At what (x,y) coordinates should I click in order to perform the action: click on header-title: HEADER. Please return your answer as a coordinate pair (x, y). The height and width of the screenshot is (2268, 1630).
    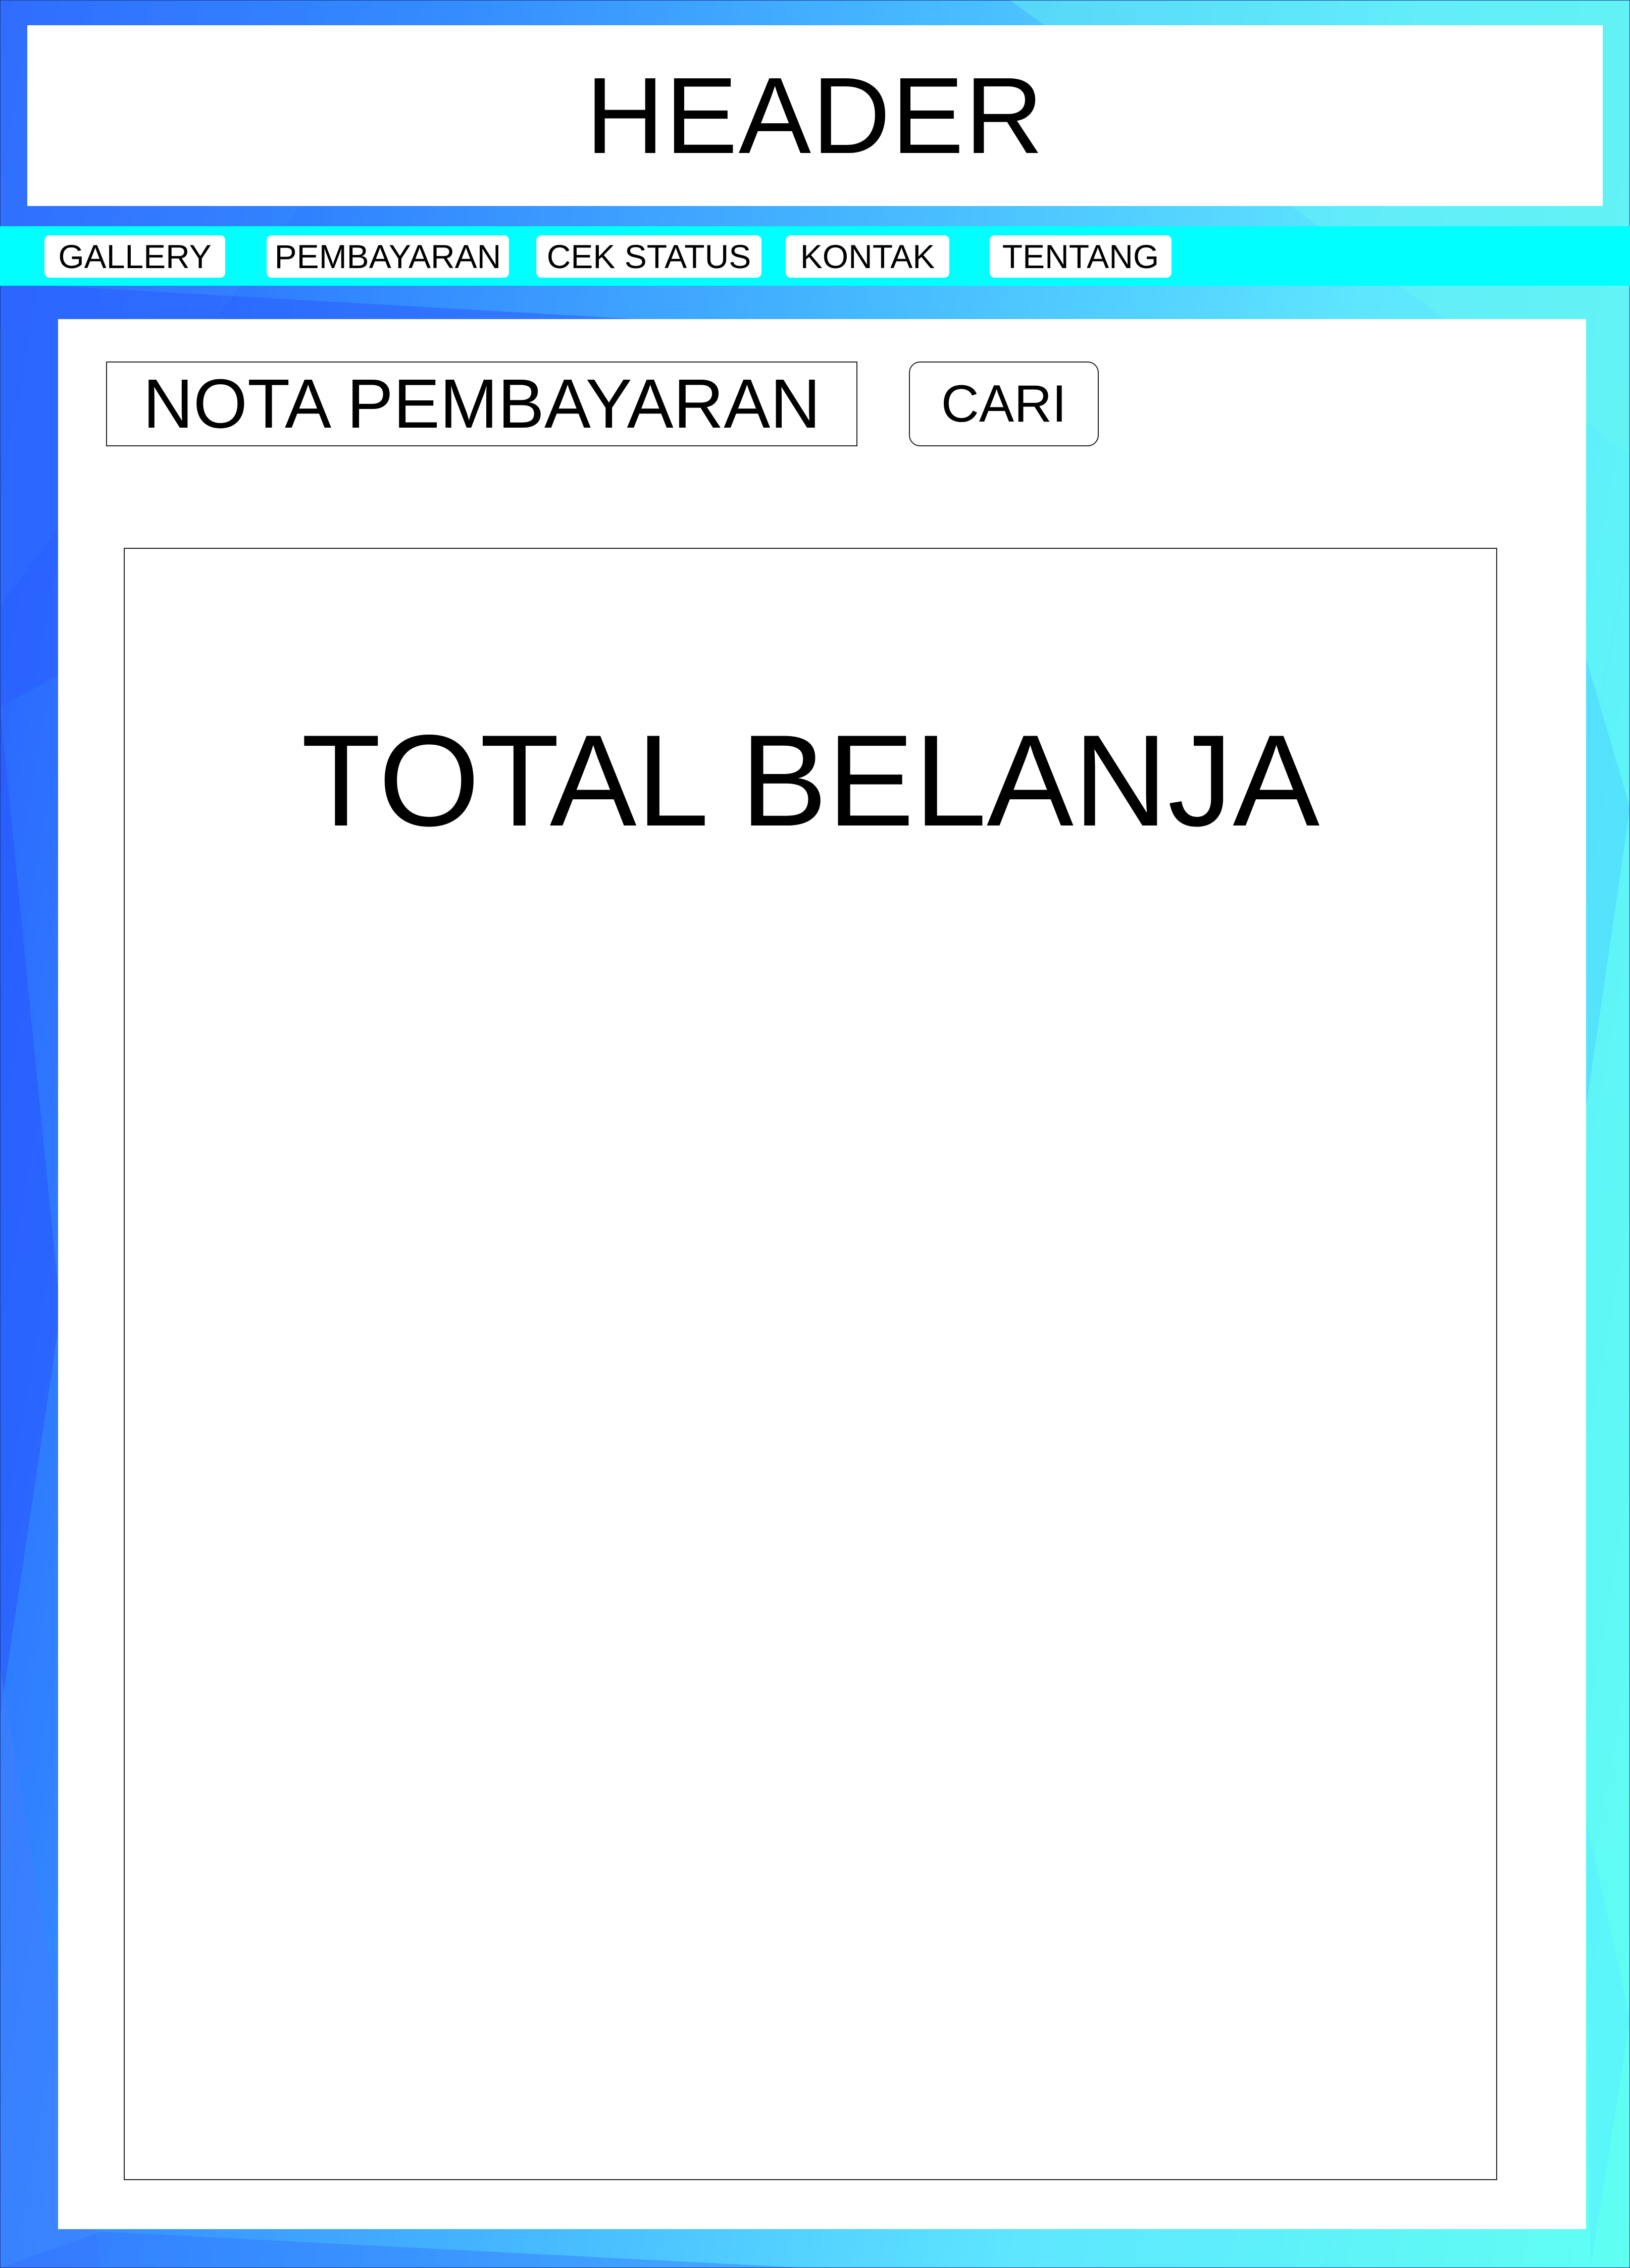
    Looking at the image, I should click on (815, 116).